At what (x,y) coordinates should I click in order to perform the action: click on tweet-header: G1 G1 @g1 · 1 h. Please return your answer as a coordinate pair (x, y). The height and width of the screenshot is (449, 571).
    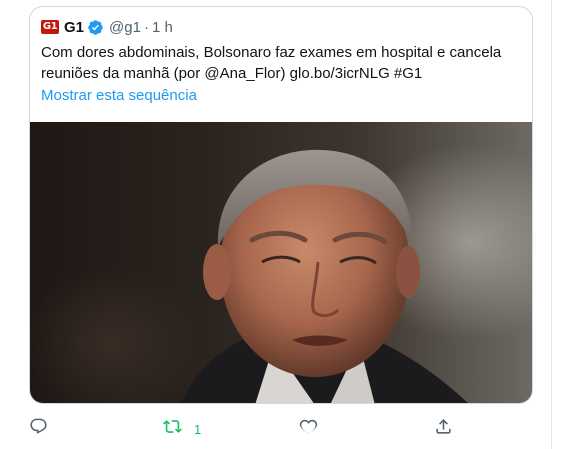
    Looking at the image, I should click on (107, 27).